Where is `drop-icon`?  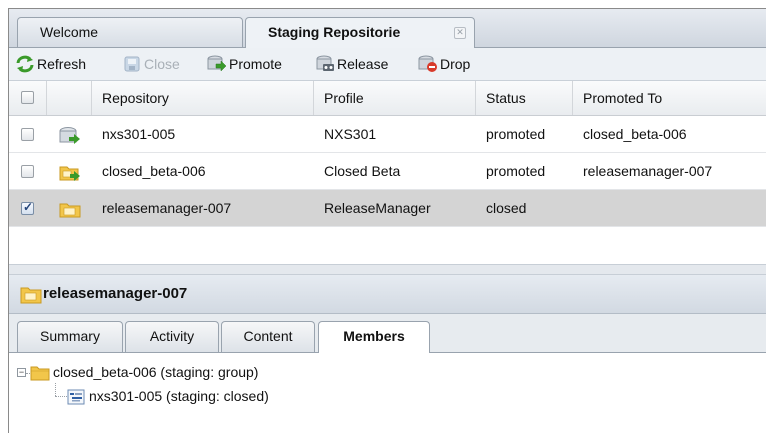
drop-icon is located at coordinates (427, 63).